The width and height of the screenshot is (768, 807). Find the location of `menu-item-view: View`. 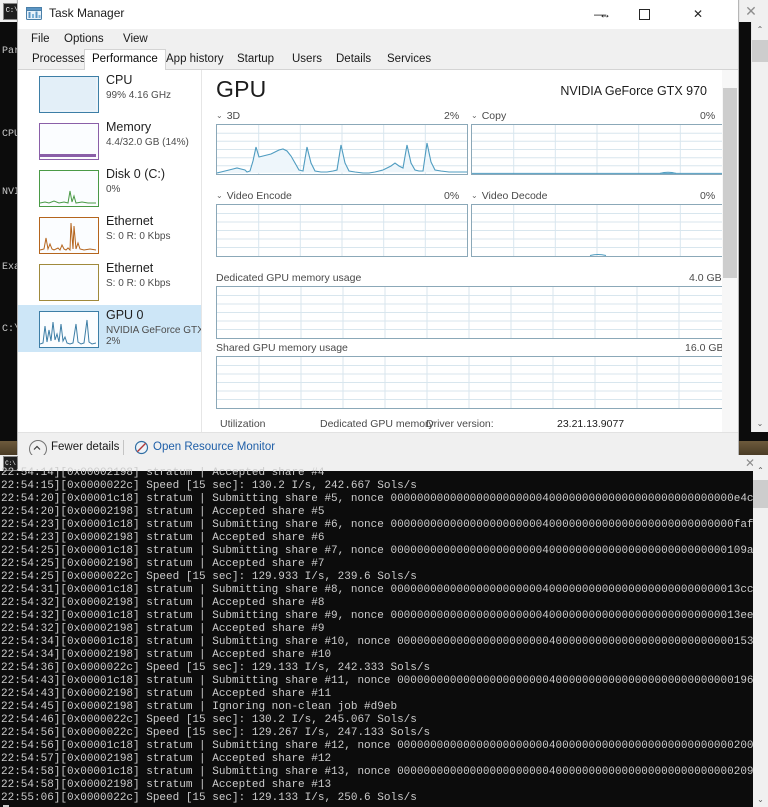

menu-item-view: View is located at coordinates (135, 39).